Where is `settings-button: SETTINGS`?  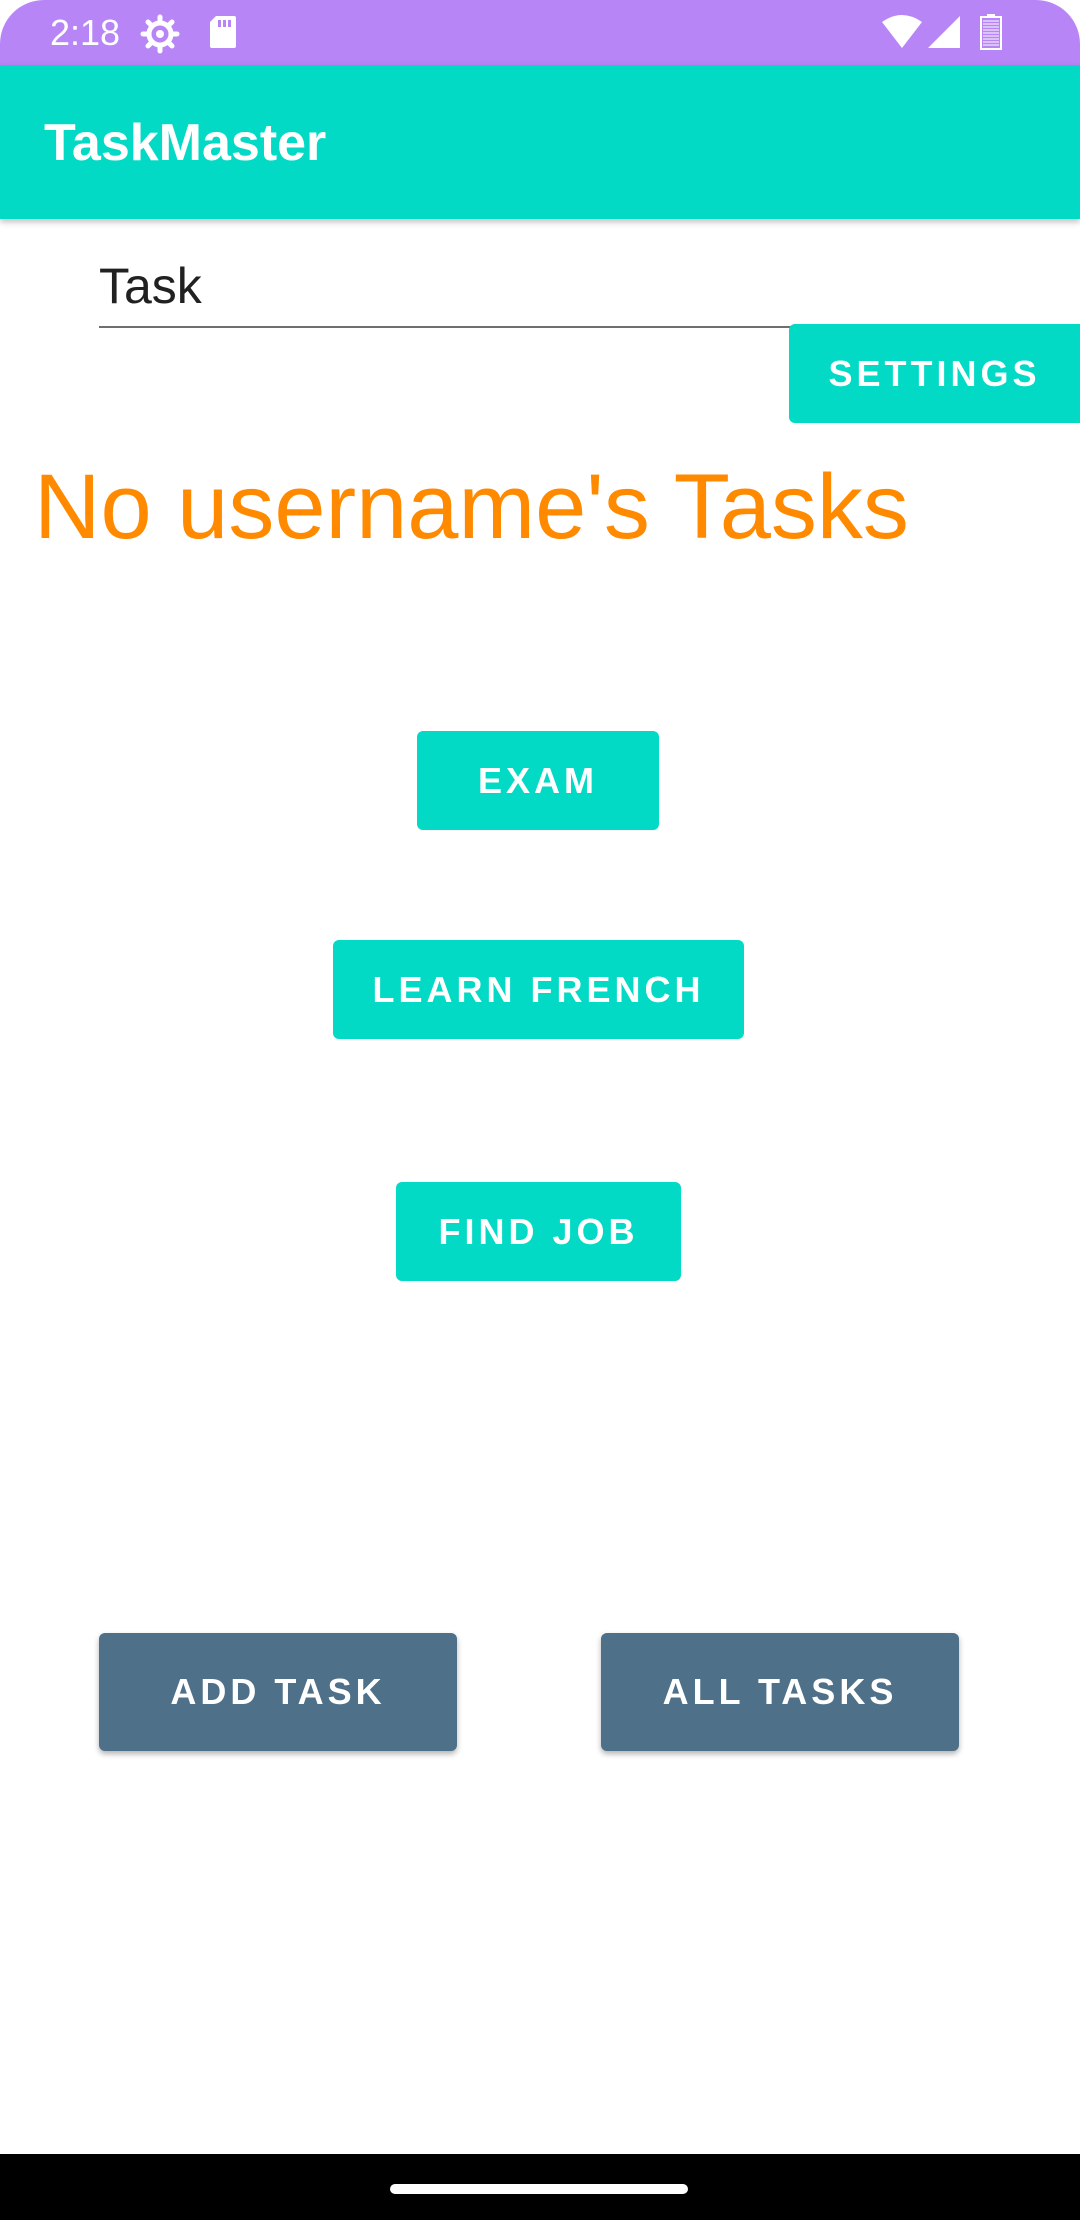
settings-button: SETTINGS is located at coordinates (934, 373).